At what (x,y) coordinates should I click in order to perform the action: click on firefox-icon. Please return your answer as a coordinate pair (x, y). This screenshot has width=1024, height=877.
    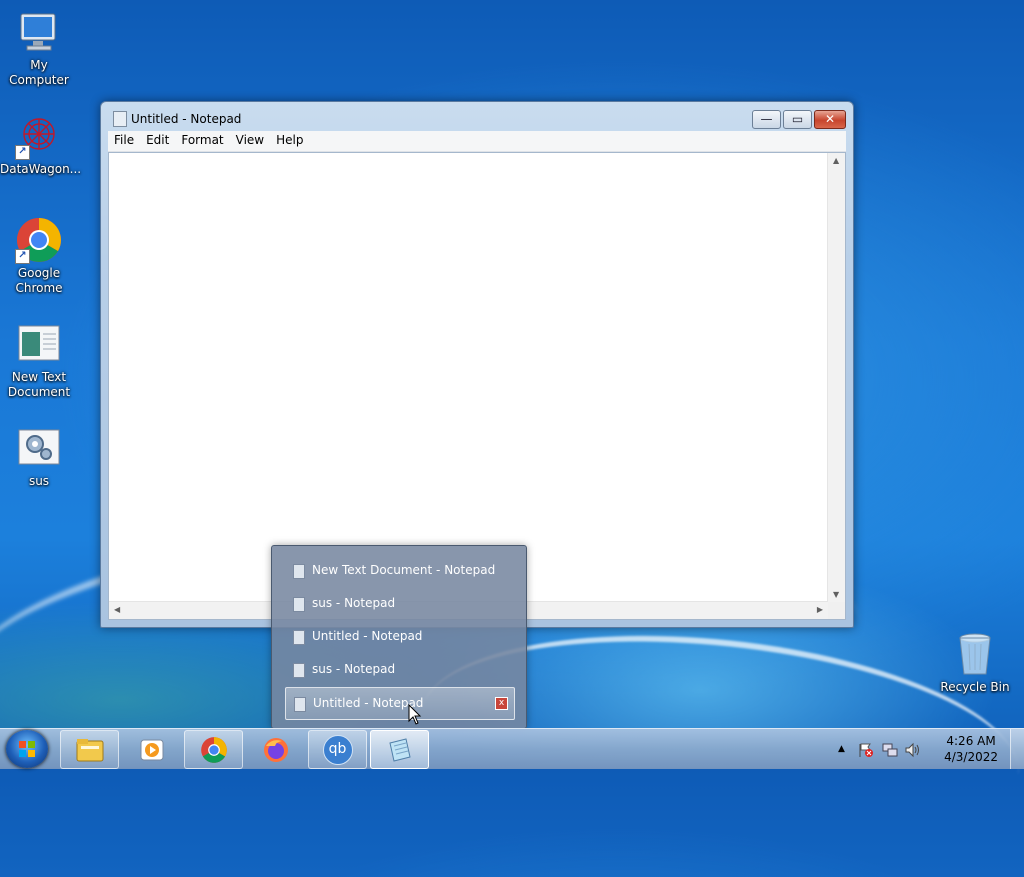
    Looking at the image, I should click on (275, 749).